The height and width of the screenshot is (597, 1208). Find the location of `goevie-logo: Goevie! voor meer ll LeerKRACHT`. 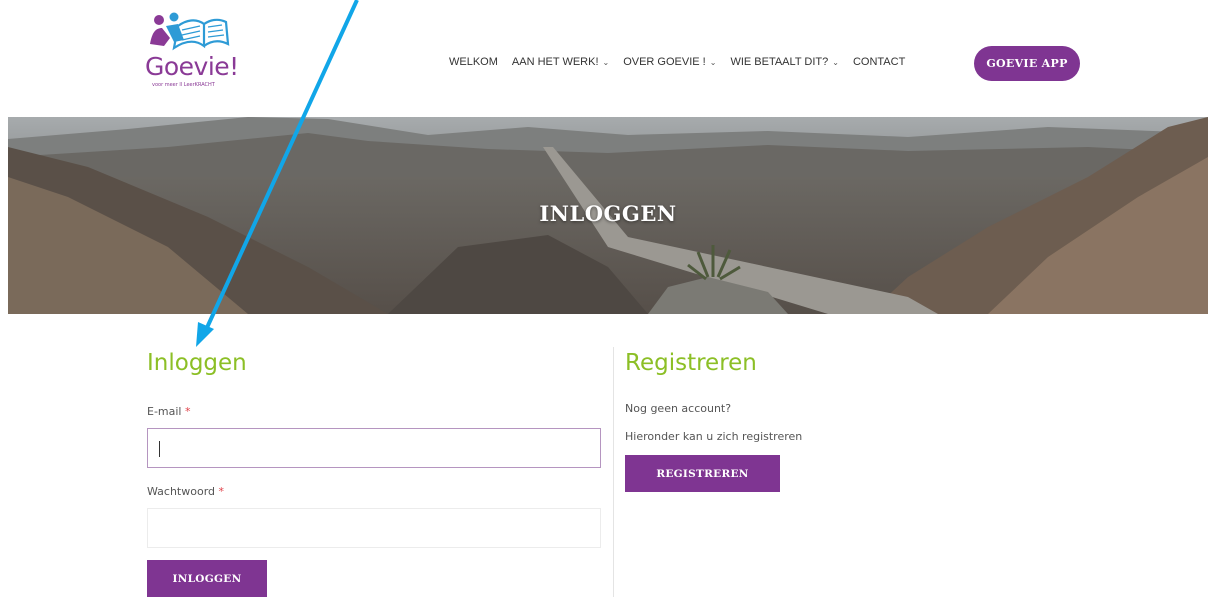

goevie-logo: Goevie! voor meer ll LeerKRACHT is located at coordinates (199, 52).